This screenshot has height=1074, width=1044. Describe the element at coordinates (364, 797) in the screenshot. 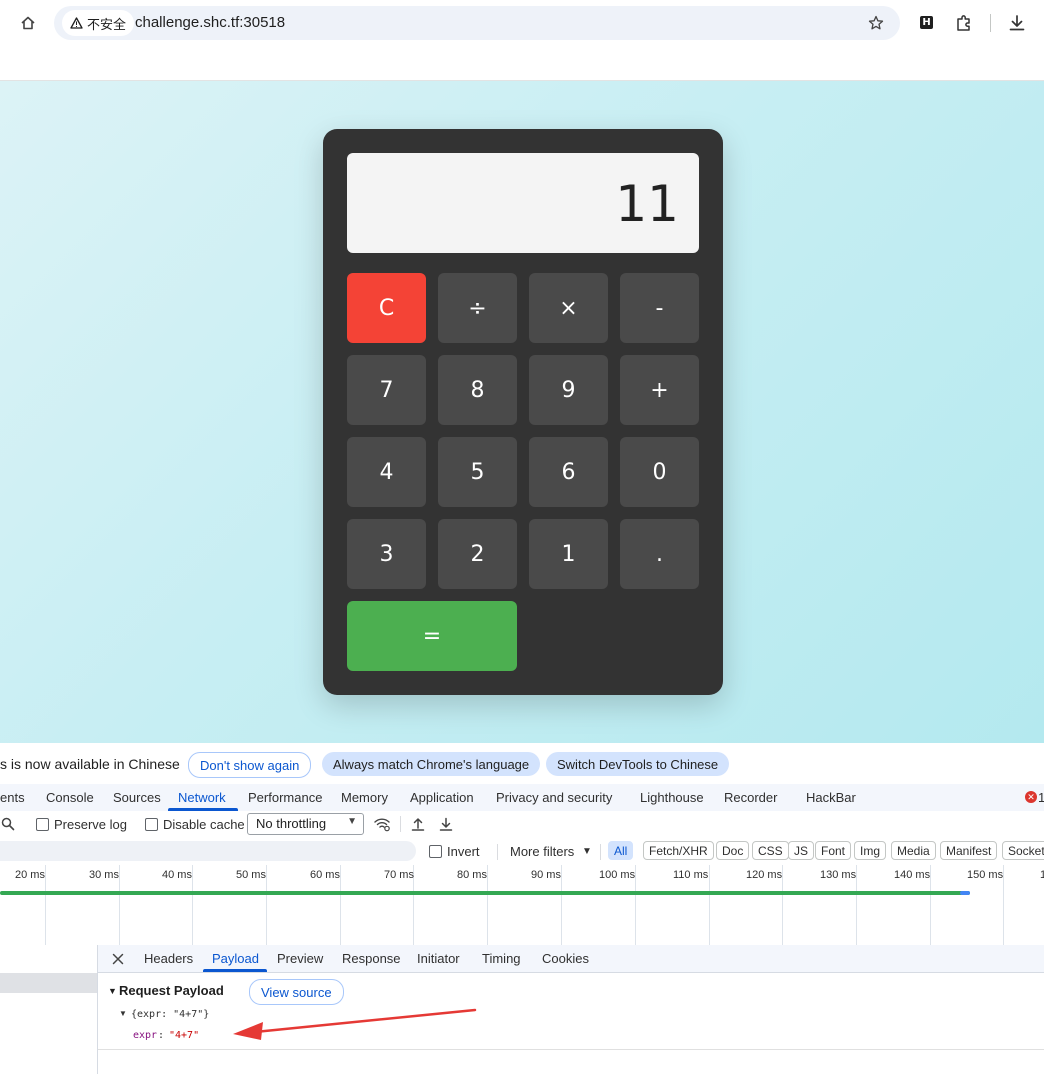

I see `tab-memory: Memory` at that location.